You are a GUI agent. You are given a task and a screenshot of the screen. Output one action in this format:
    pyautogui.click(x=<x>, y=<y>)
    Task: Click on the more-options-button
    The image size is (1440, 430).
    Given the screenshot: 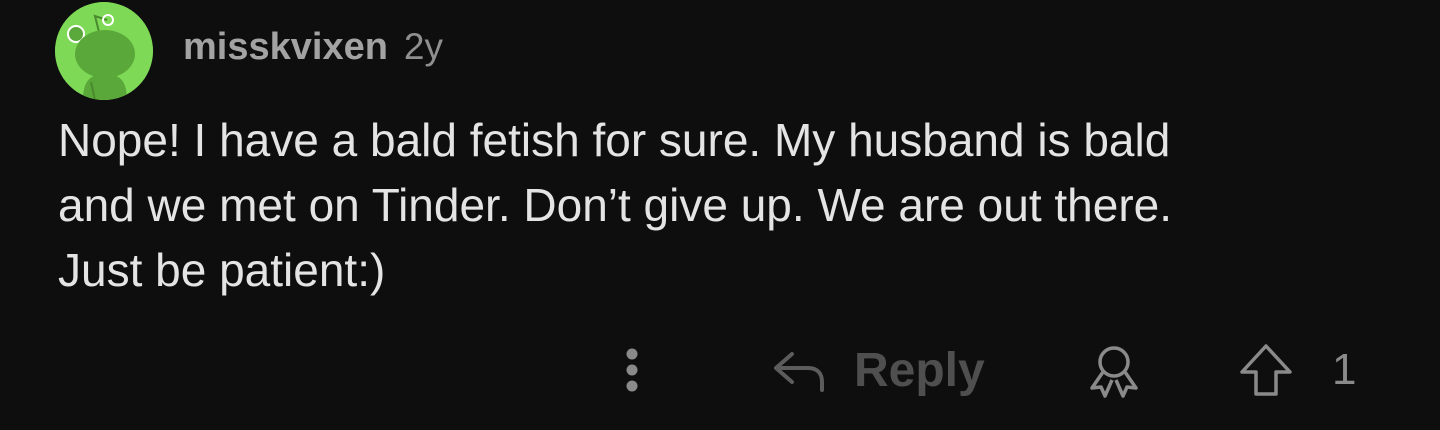 What is the action you would take?
    pyautogui.click(x=632, y=370)
    